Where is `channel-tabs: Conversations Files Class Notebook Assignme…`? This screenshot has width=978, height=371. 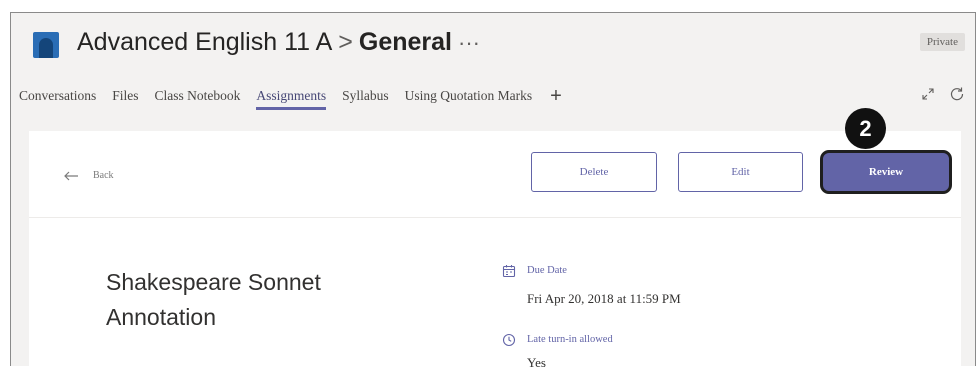
channel-tabs: Conversations Files Class Notebook Assignme… is located at coordinates (290, 97).